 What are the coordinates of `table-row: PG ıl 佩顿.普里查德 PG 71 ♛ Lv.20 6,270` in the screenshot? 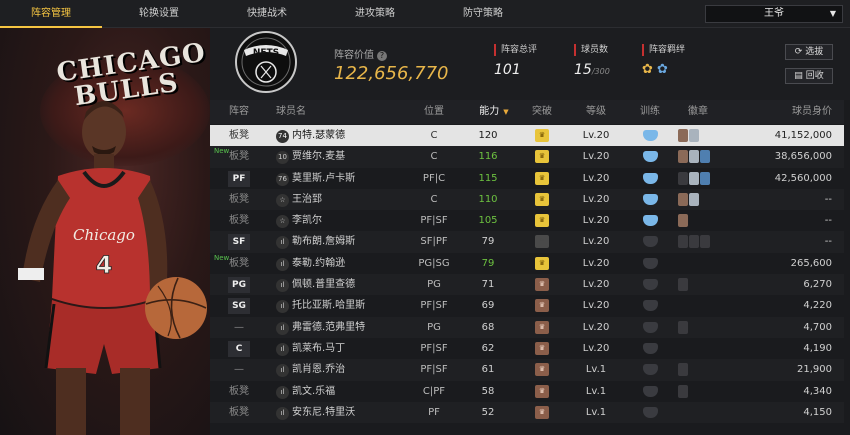 It's located at (527, 284).